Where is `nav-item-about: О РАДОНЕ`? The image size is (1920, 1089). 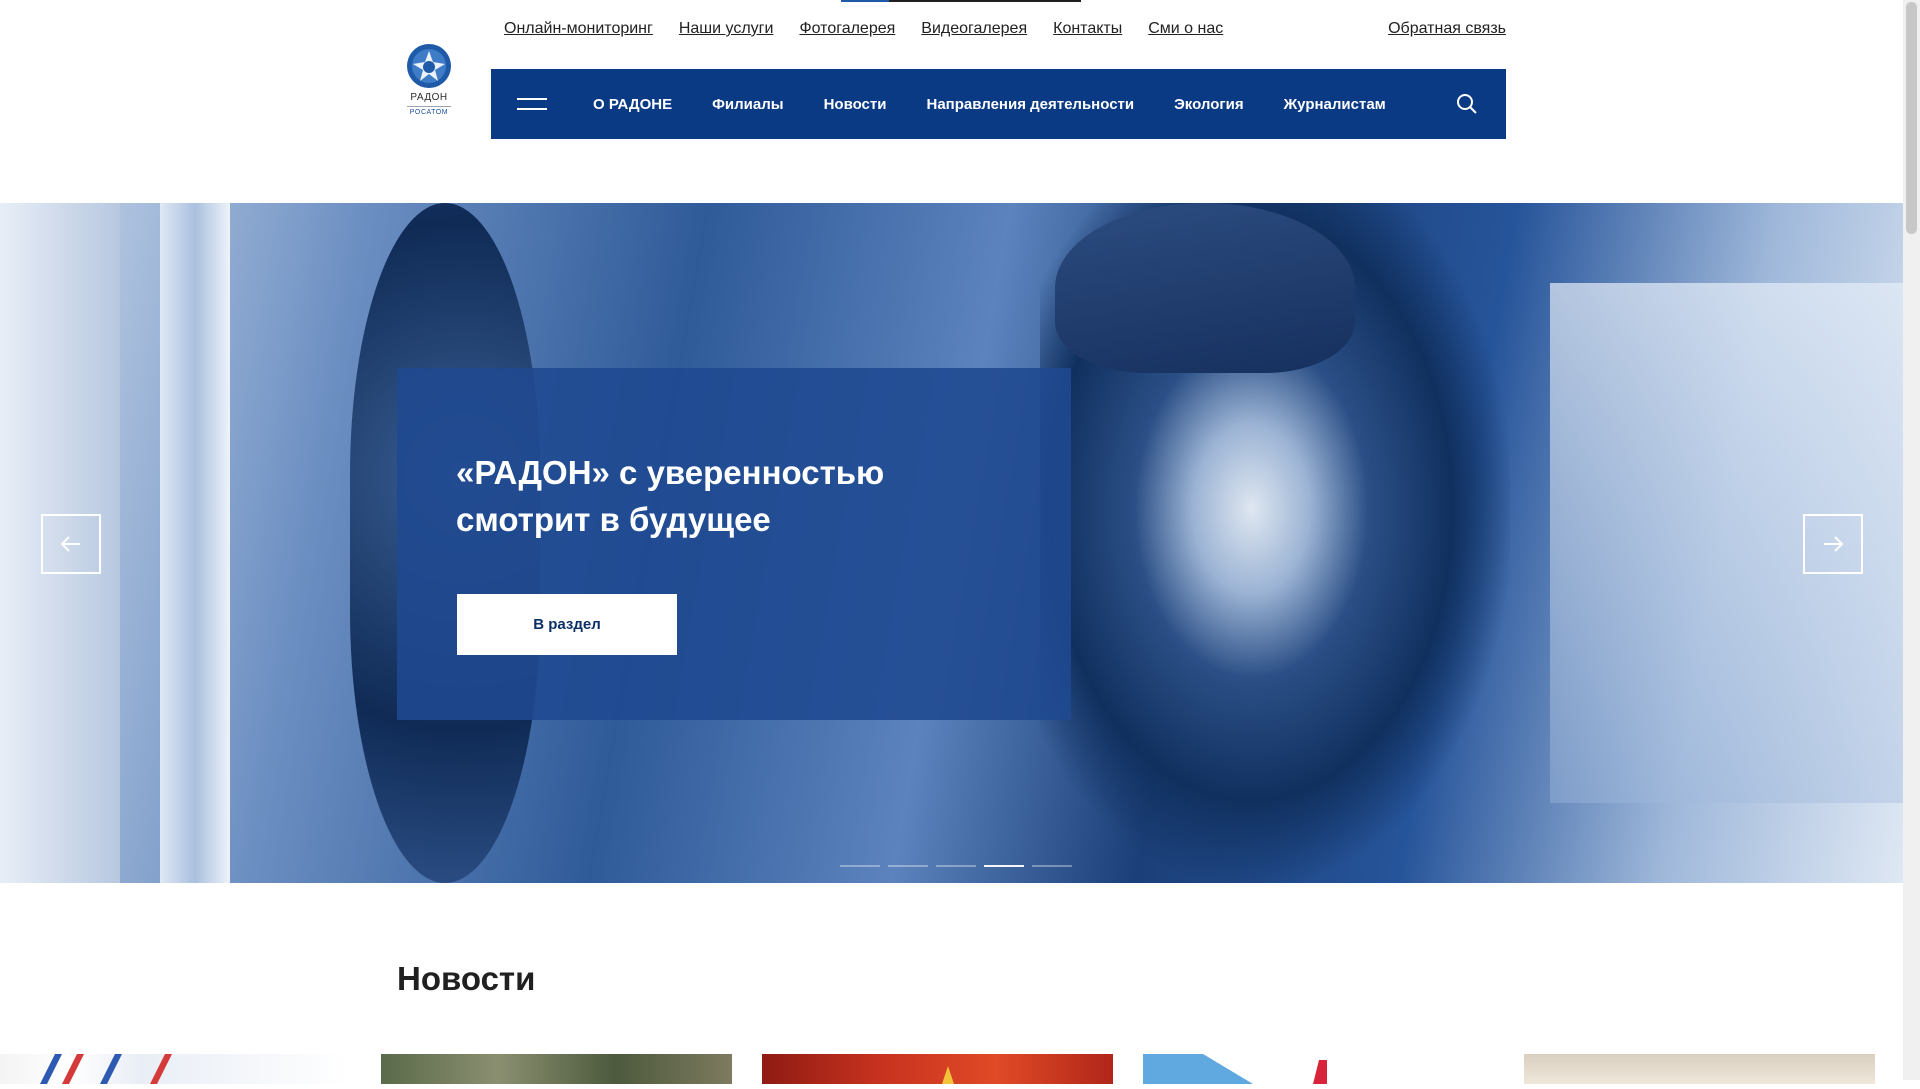
nav-item-about: О РАДОНЕ is located at coordinates (632, 104).